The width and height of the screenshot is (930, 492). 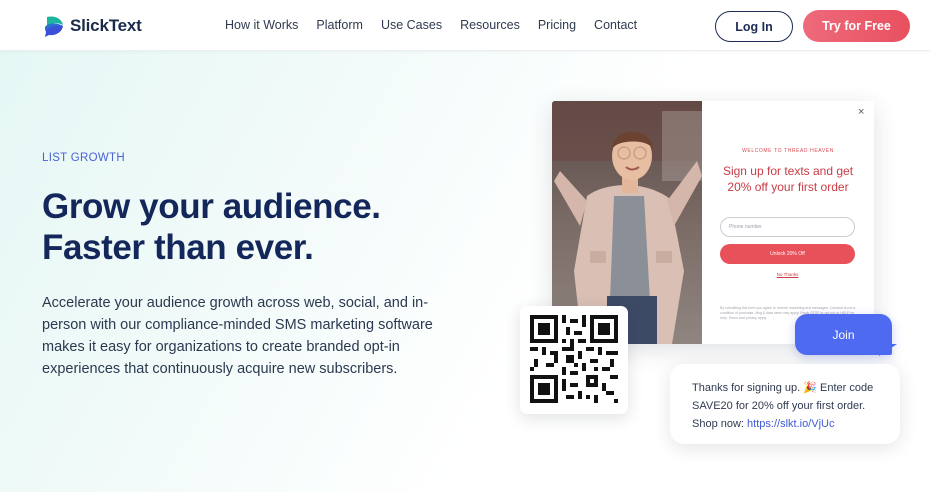 I want to click on phone-number-input: Phone number, so click(x=787, y=227).